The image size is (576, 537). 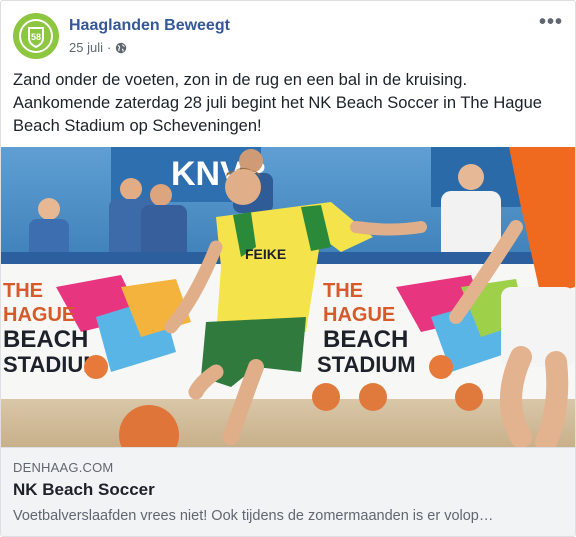 I want to click on banner-right-line2: HAGUE, so click(x=359, y=315).